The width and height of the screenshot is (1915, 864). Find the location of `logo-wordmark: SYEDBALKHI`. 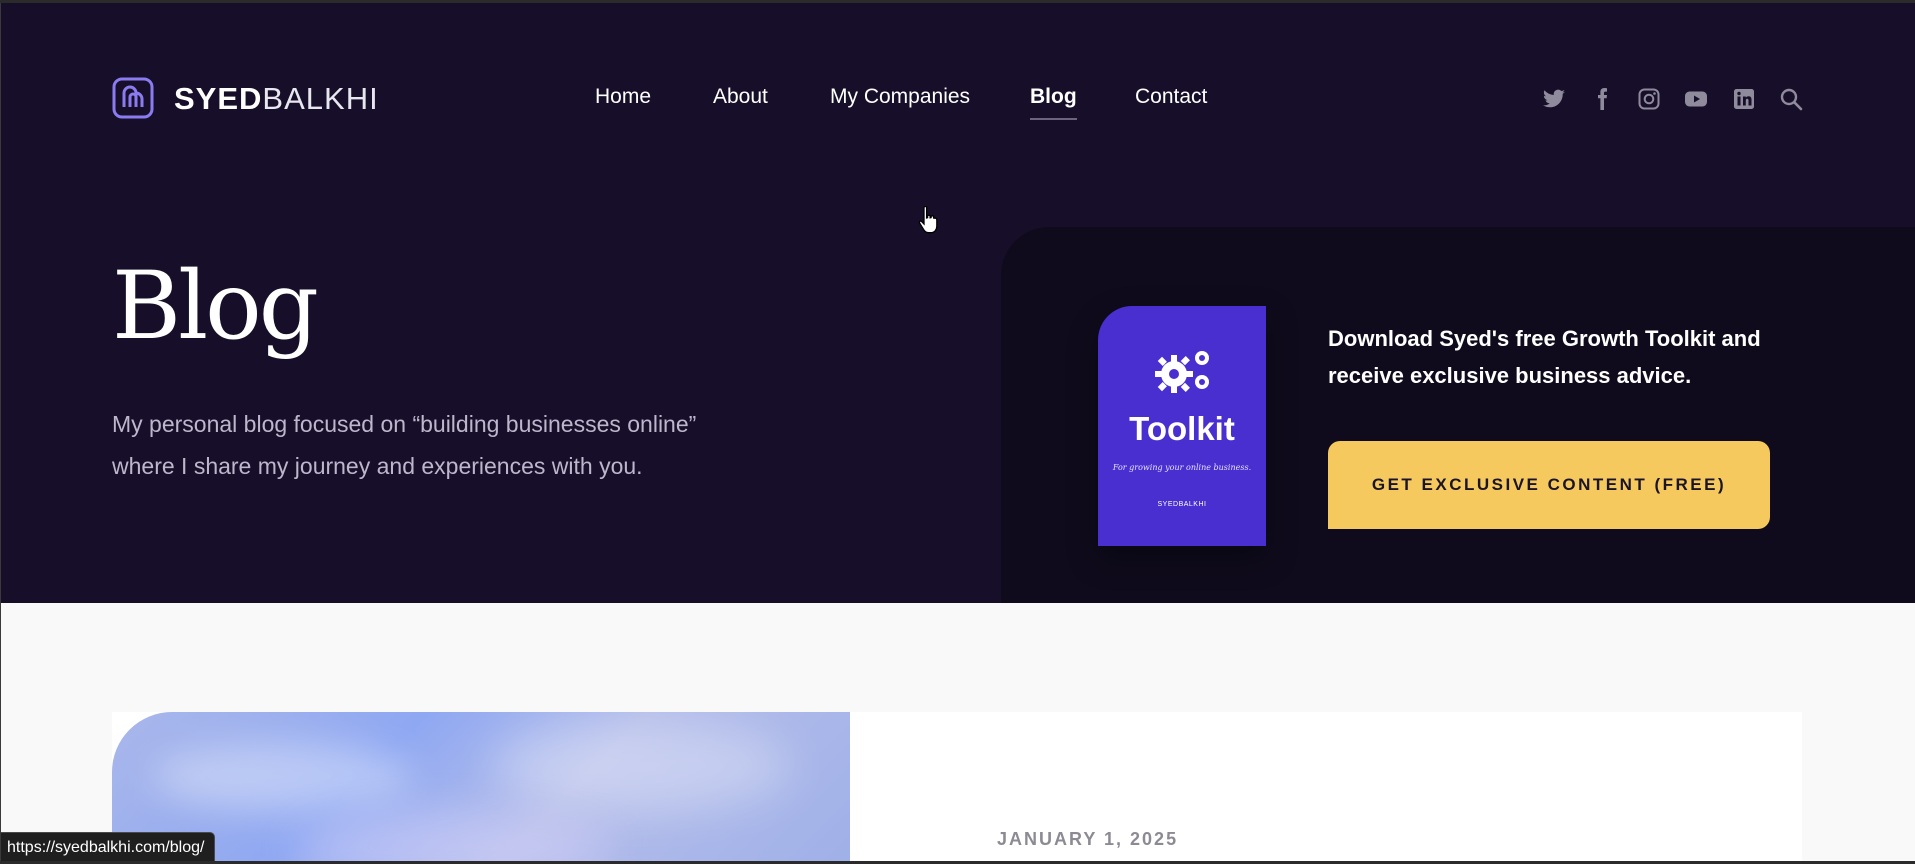

logo-wordmark: SYEDBALKHI is located at coordinates (276, 98).